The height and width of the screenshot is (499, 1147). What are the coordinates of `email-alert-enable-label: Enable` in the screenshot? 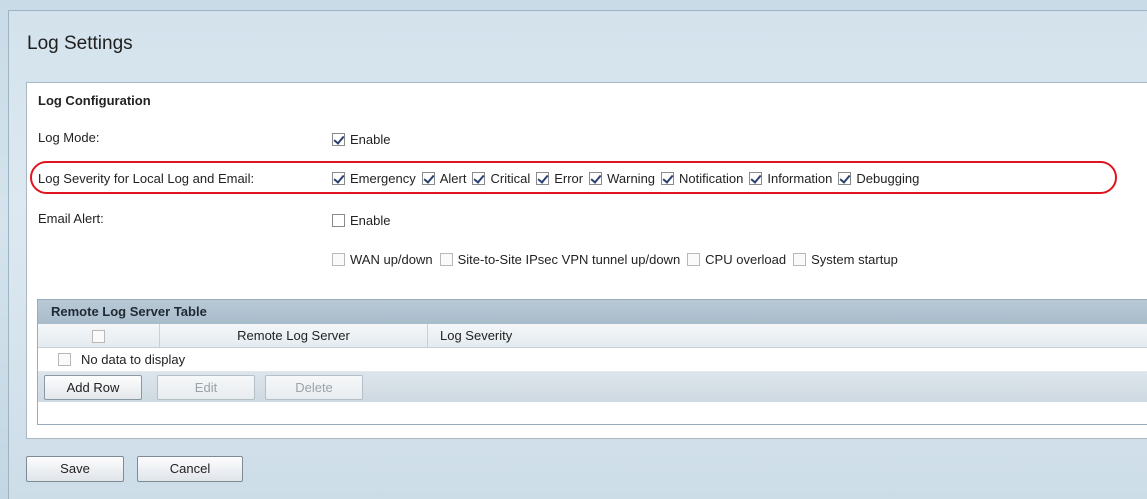 It's located at (370, 220).